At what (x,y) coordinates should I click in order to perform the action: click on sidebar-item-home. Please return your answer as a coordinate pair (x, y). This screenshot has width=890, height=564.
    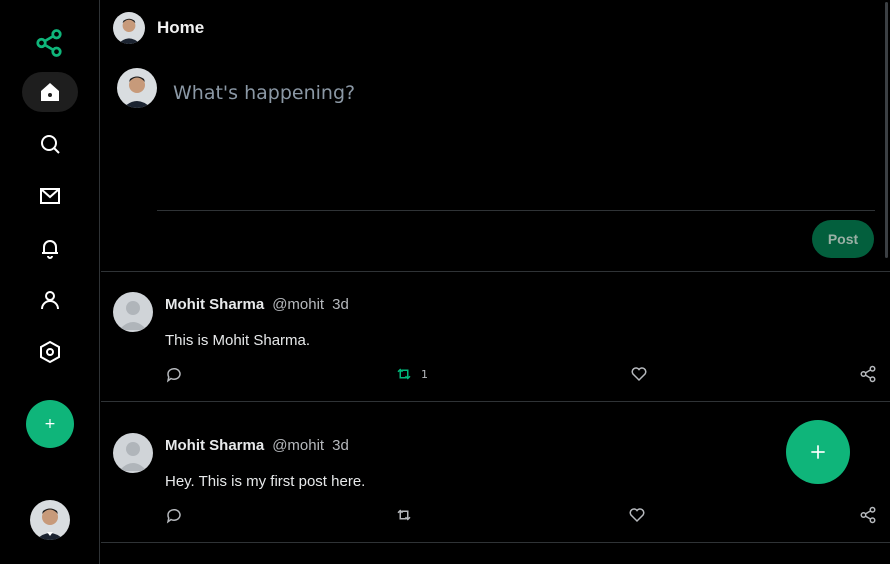
    Looking at the image, I should click on (50, 92).